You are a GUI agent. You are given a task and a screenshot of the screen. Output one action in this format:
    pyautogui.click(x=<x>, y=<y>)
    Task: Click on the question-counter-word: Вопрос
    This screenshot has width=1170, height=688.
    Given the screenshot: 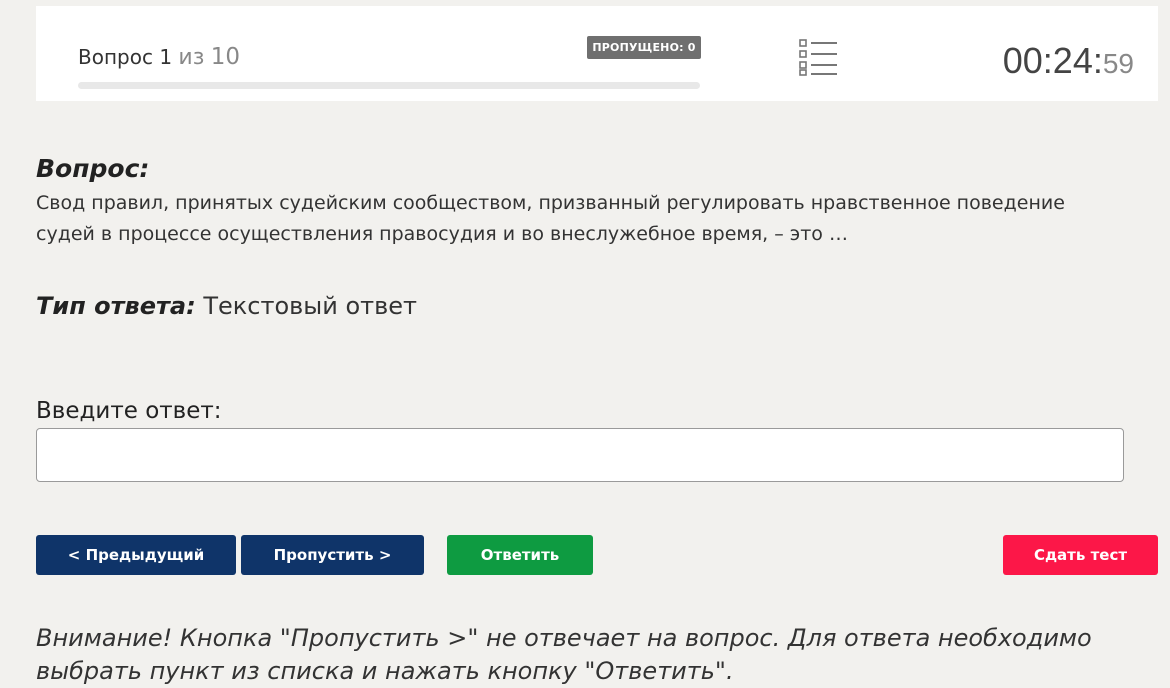 What is the action you would take?
    pyautogui.click(x=115, y=57)
    